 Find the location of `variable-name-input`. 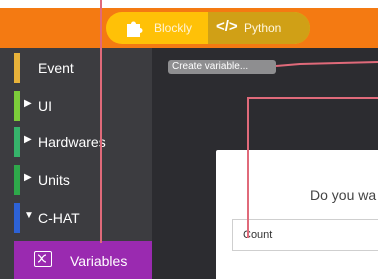

variable-name-input is located at coordinates (305, 235).